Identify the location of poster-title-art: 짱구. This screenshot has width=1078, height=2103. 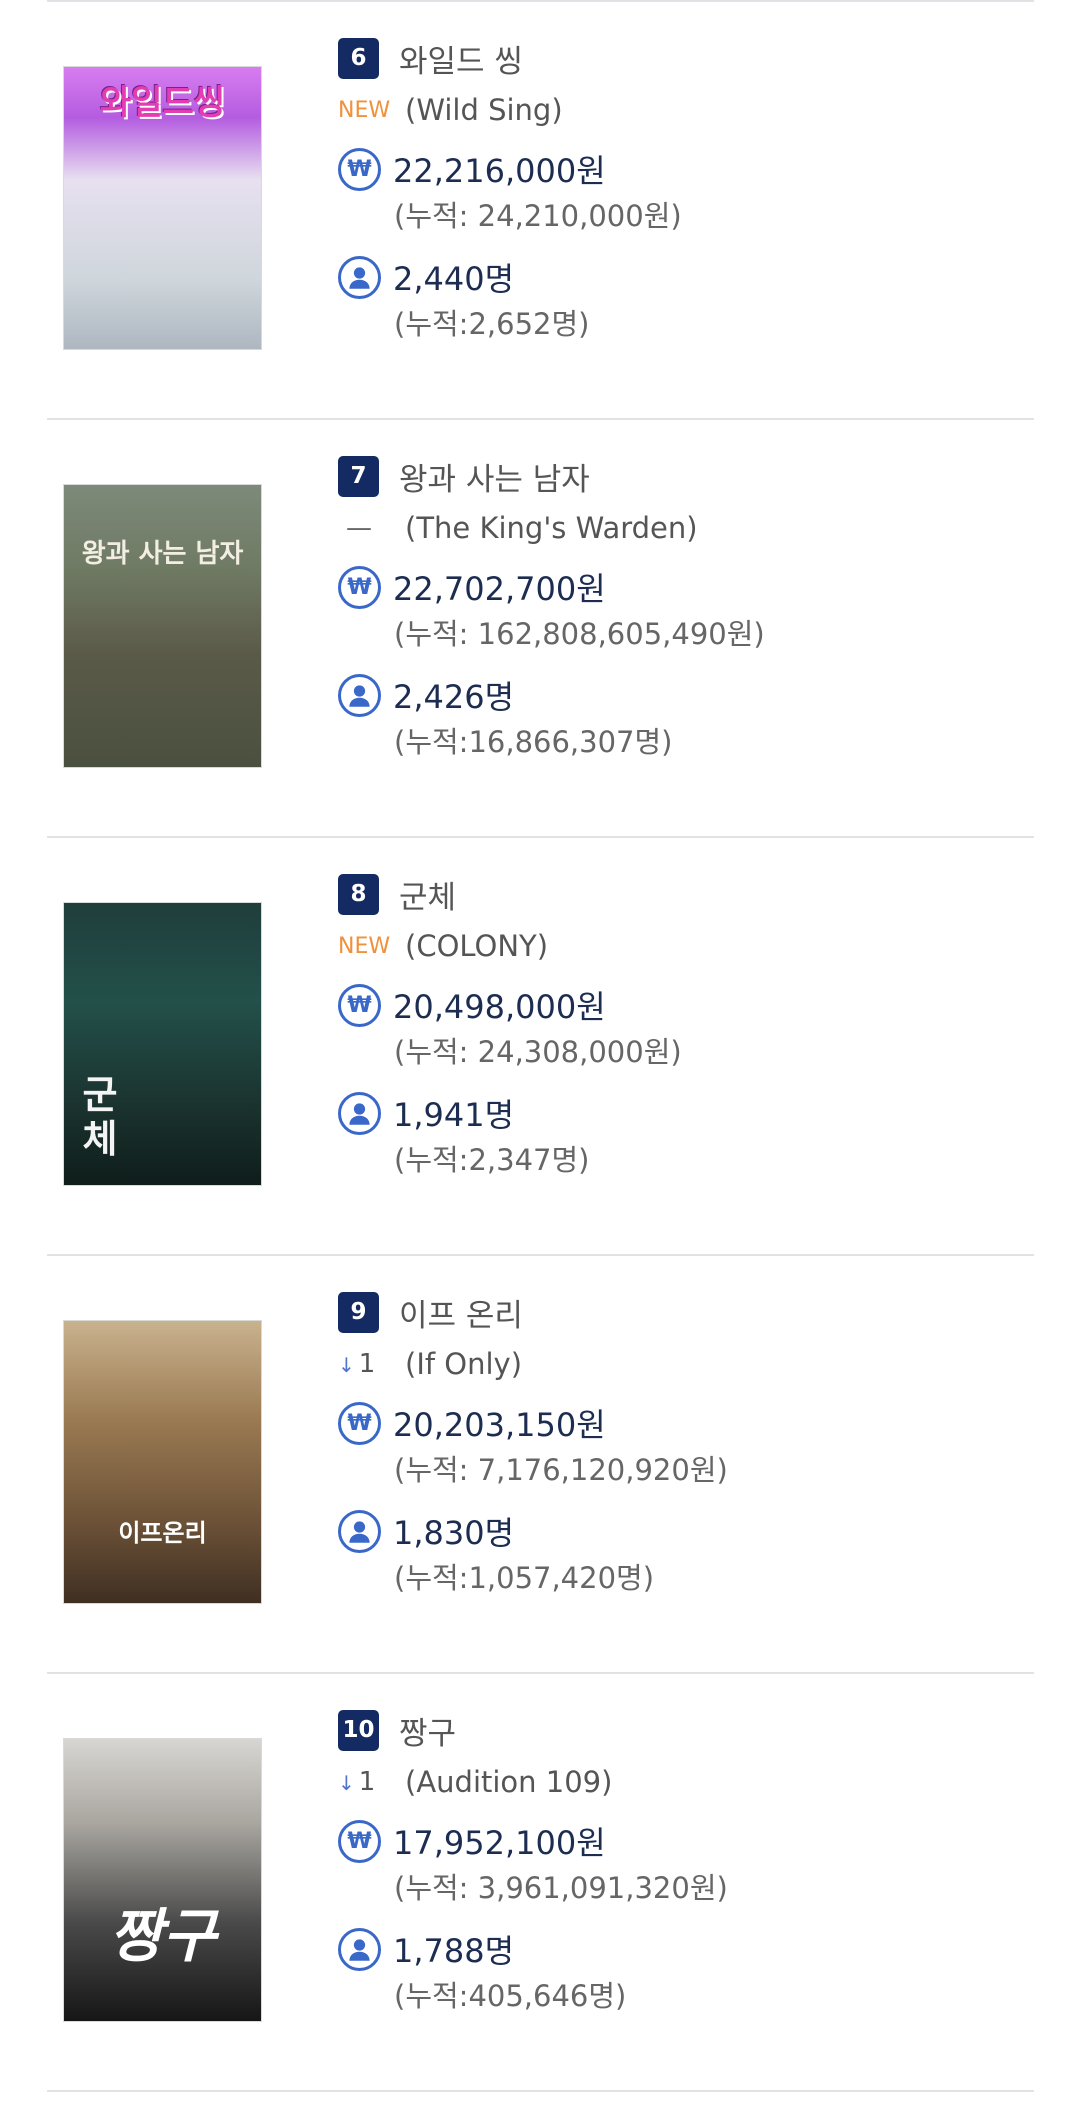
(162, 1936).